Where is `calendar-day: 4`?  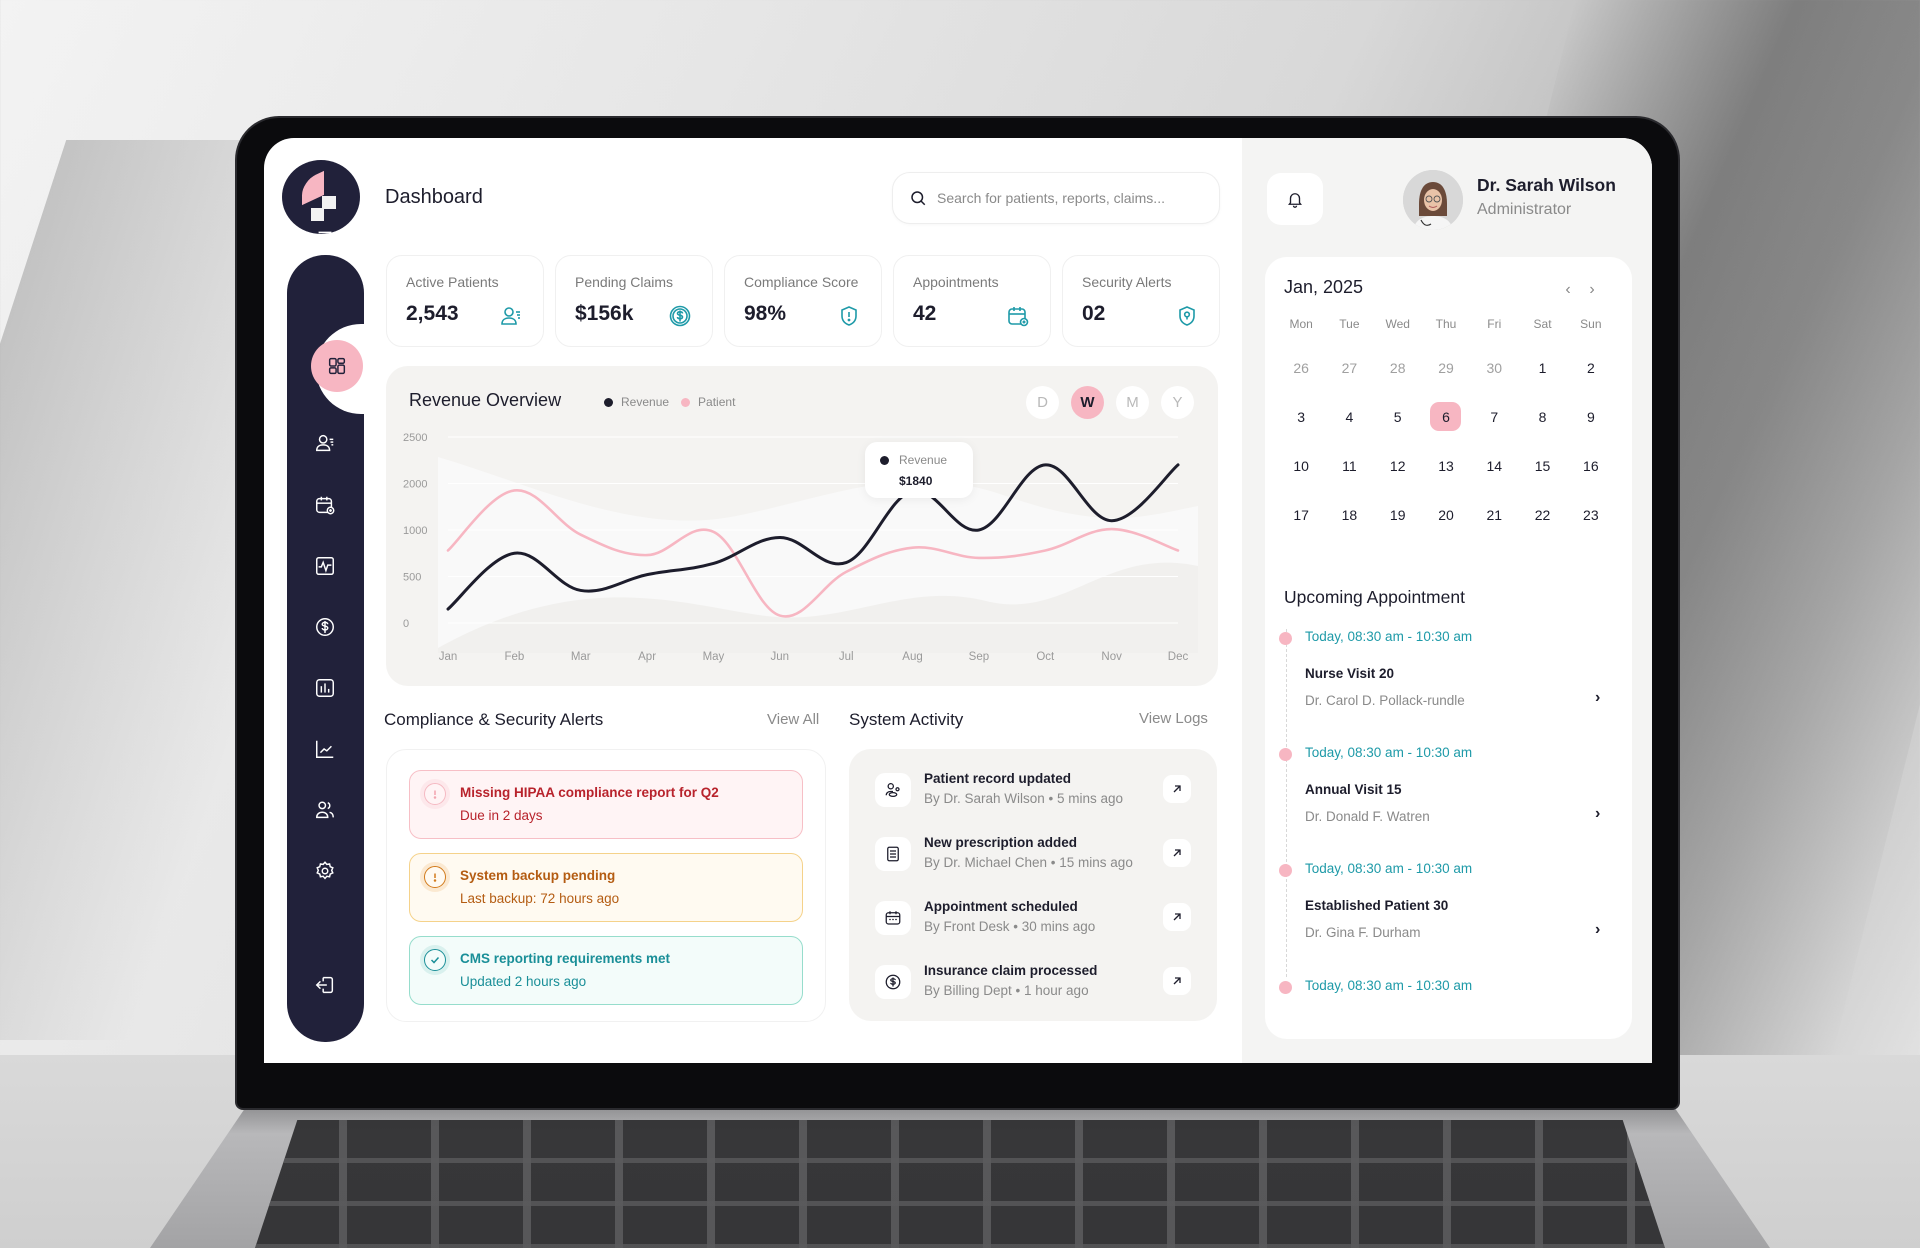
calendar-day: 4 is located at coordinates (1349, 420).